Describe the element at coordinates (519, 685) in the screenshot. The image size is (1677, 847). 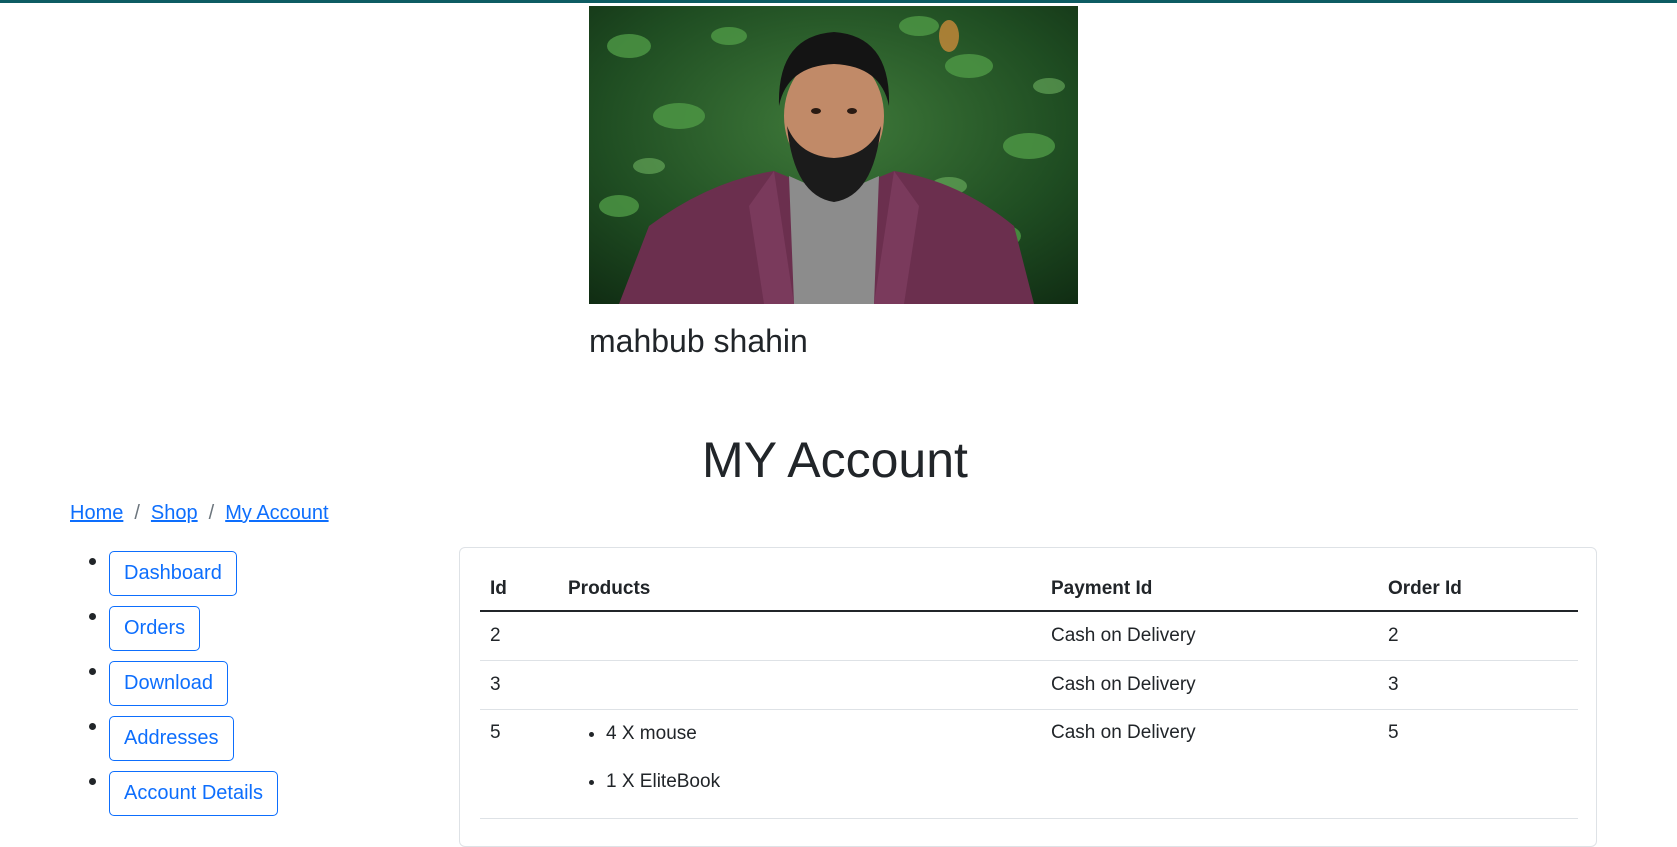
I see `order-id-cell: 3` at that location.